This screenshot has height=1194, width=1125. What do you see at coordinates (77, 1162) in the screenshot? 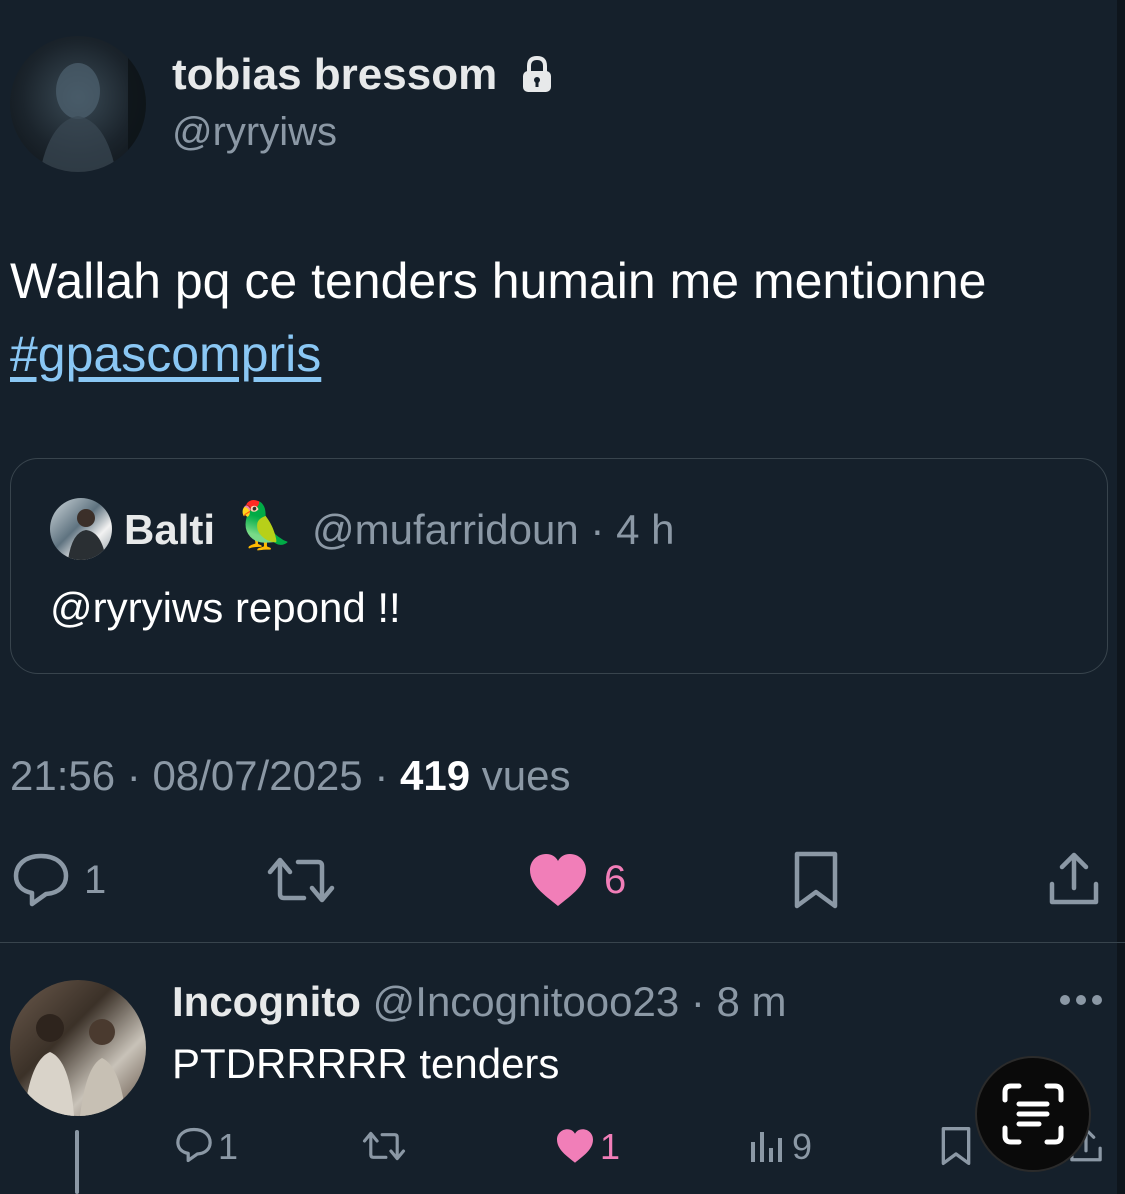
I see `thread-line` at bounding box center [77, 1162].